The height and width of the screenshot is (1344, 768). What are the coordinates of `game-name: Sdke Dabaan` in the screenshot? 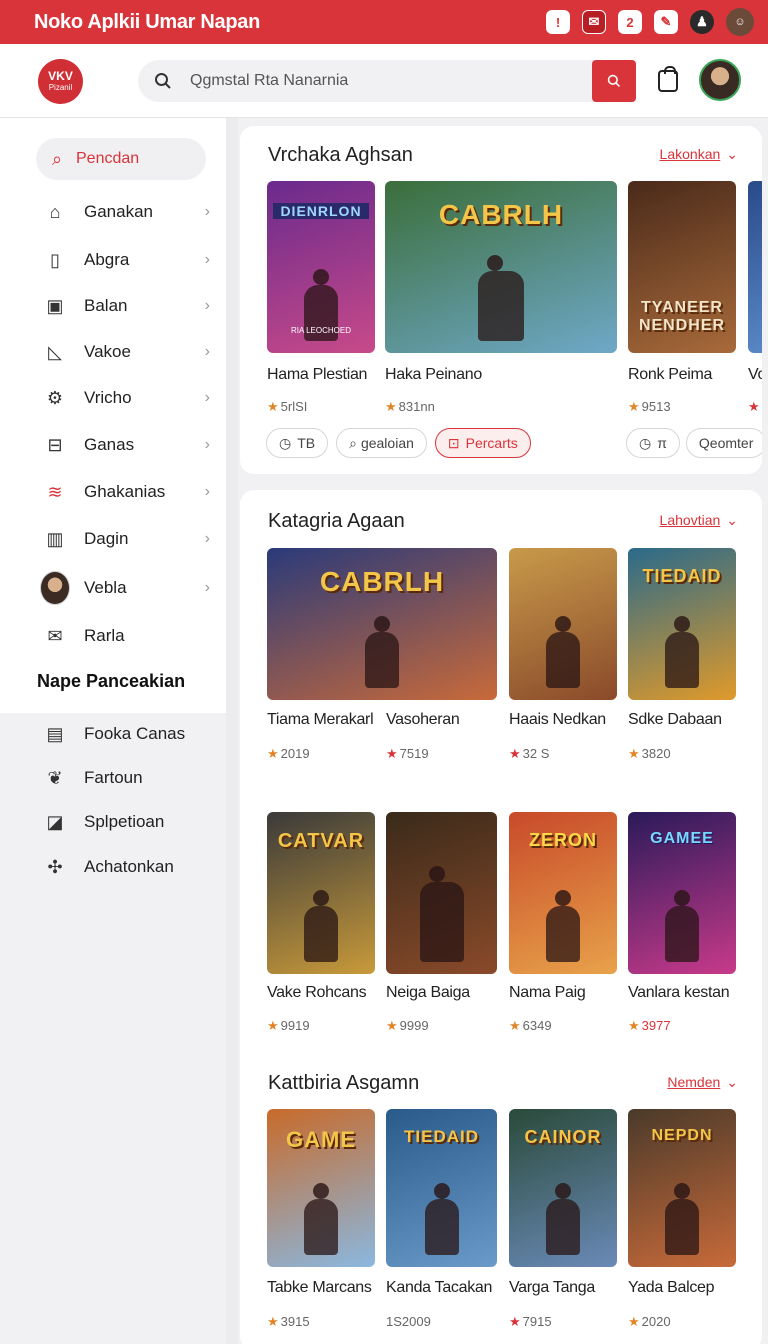 It's located at (675, 719).